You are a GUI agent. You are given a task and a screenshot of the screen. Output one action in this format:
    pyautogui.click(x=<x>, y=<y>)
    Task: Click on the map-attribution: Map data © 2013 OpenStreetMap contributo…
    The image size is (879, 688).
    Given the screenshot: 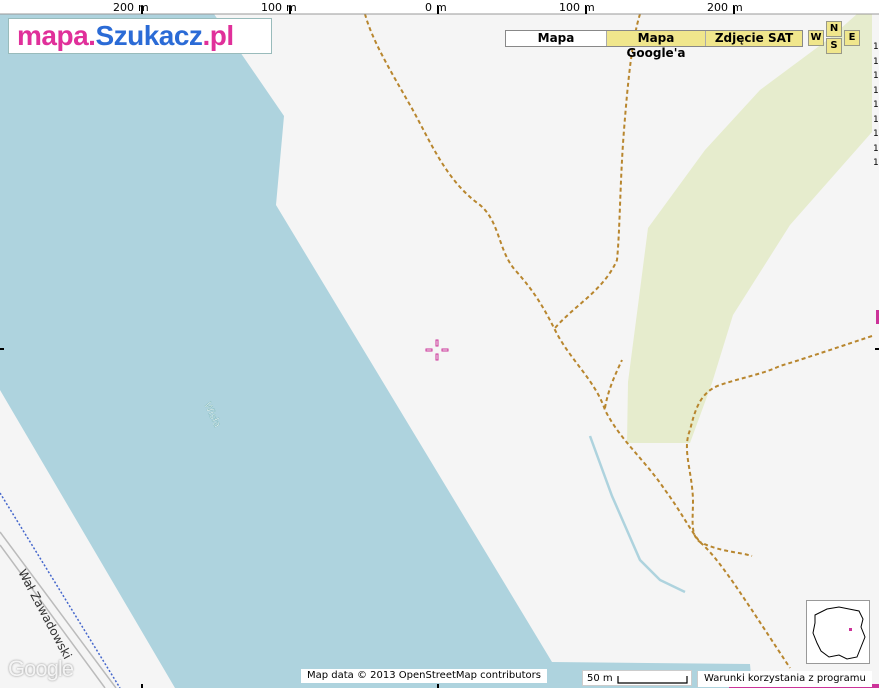 What is the action you would take?
    pyautogui.click(x=424, y=676)
    